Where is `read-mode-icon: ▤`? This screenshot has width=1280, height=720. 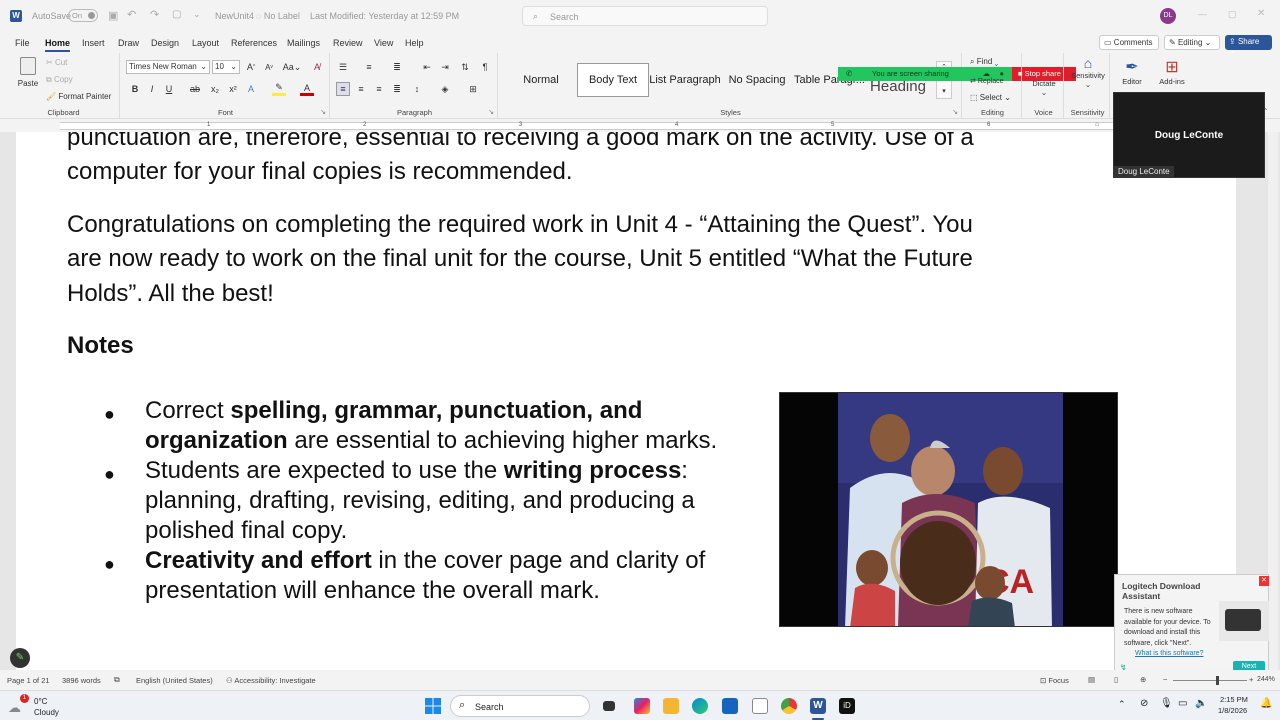
read-mode-icon: ▤ is located at coordinates (1091, 679).